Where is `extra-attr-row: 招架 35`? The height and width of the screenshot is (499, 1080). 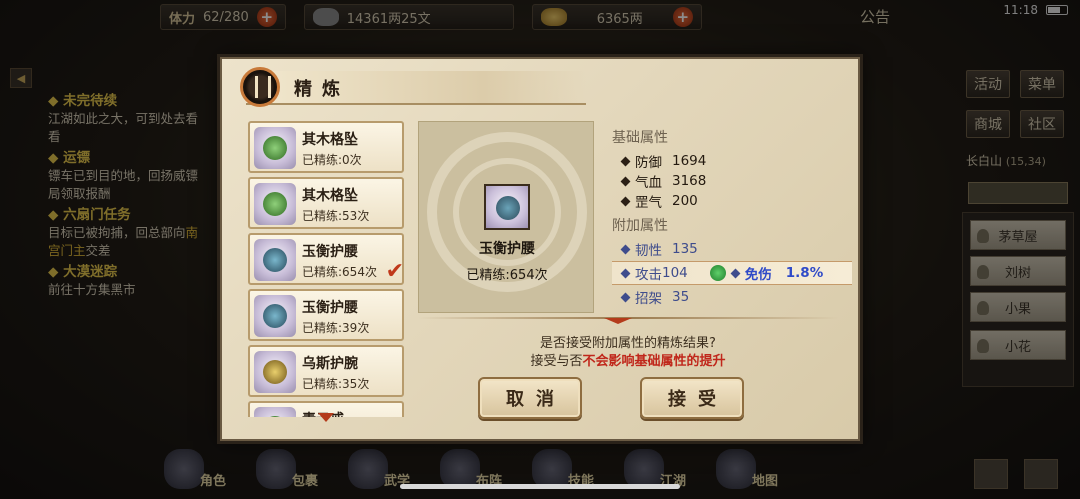
extra-attr-row: 招架 35 is located at coordinates (736, 297).